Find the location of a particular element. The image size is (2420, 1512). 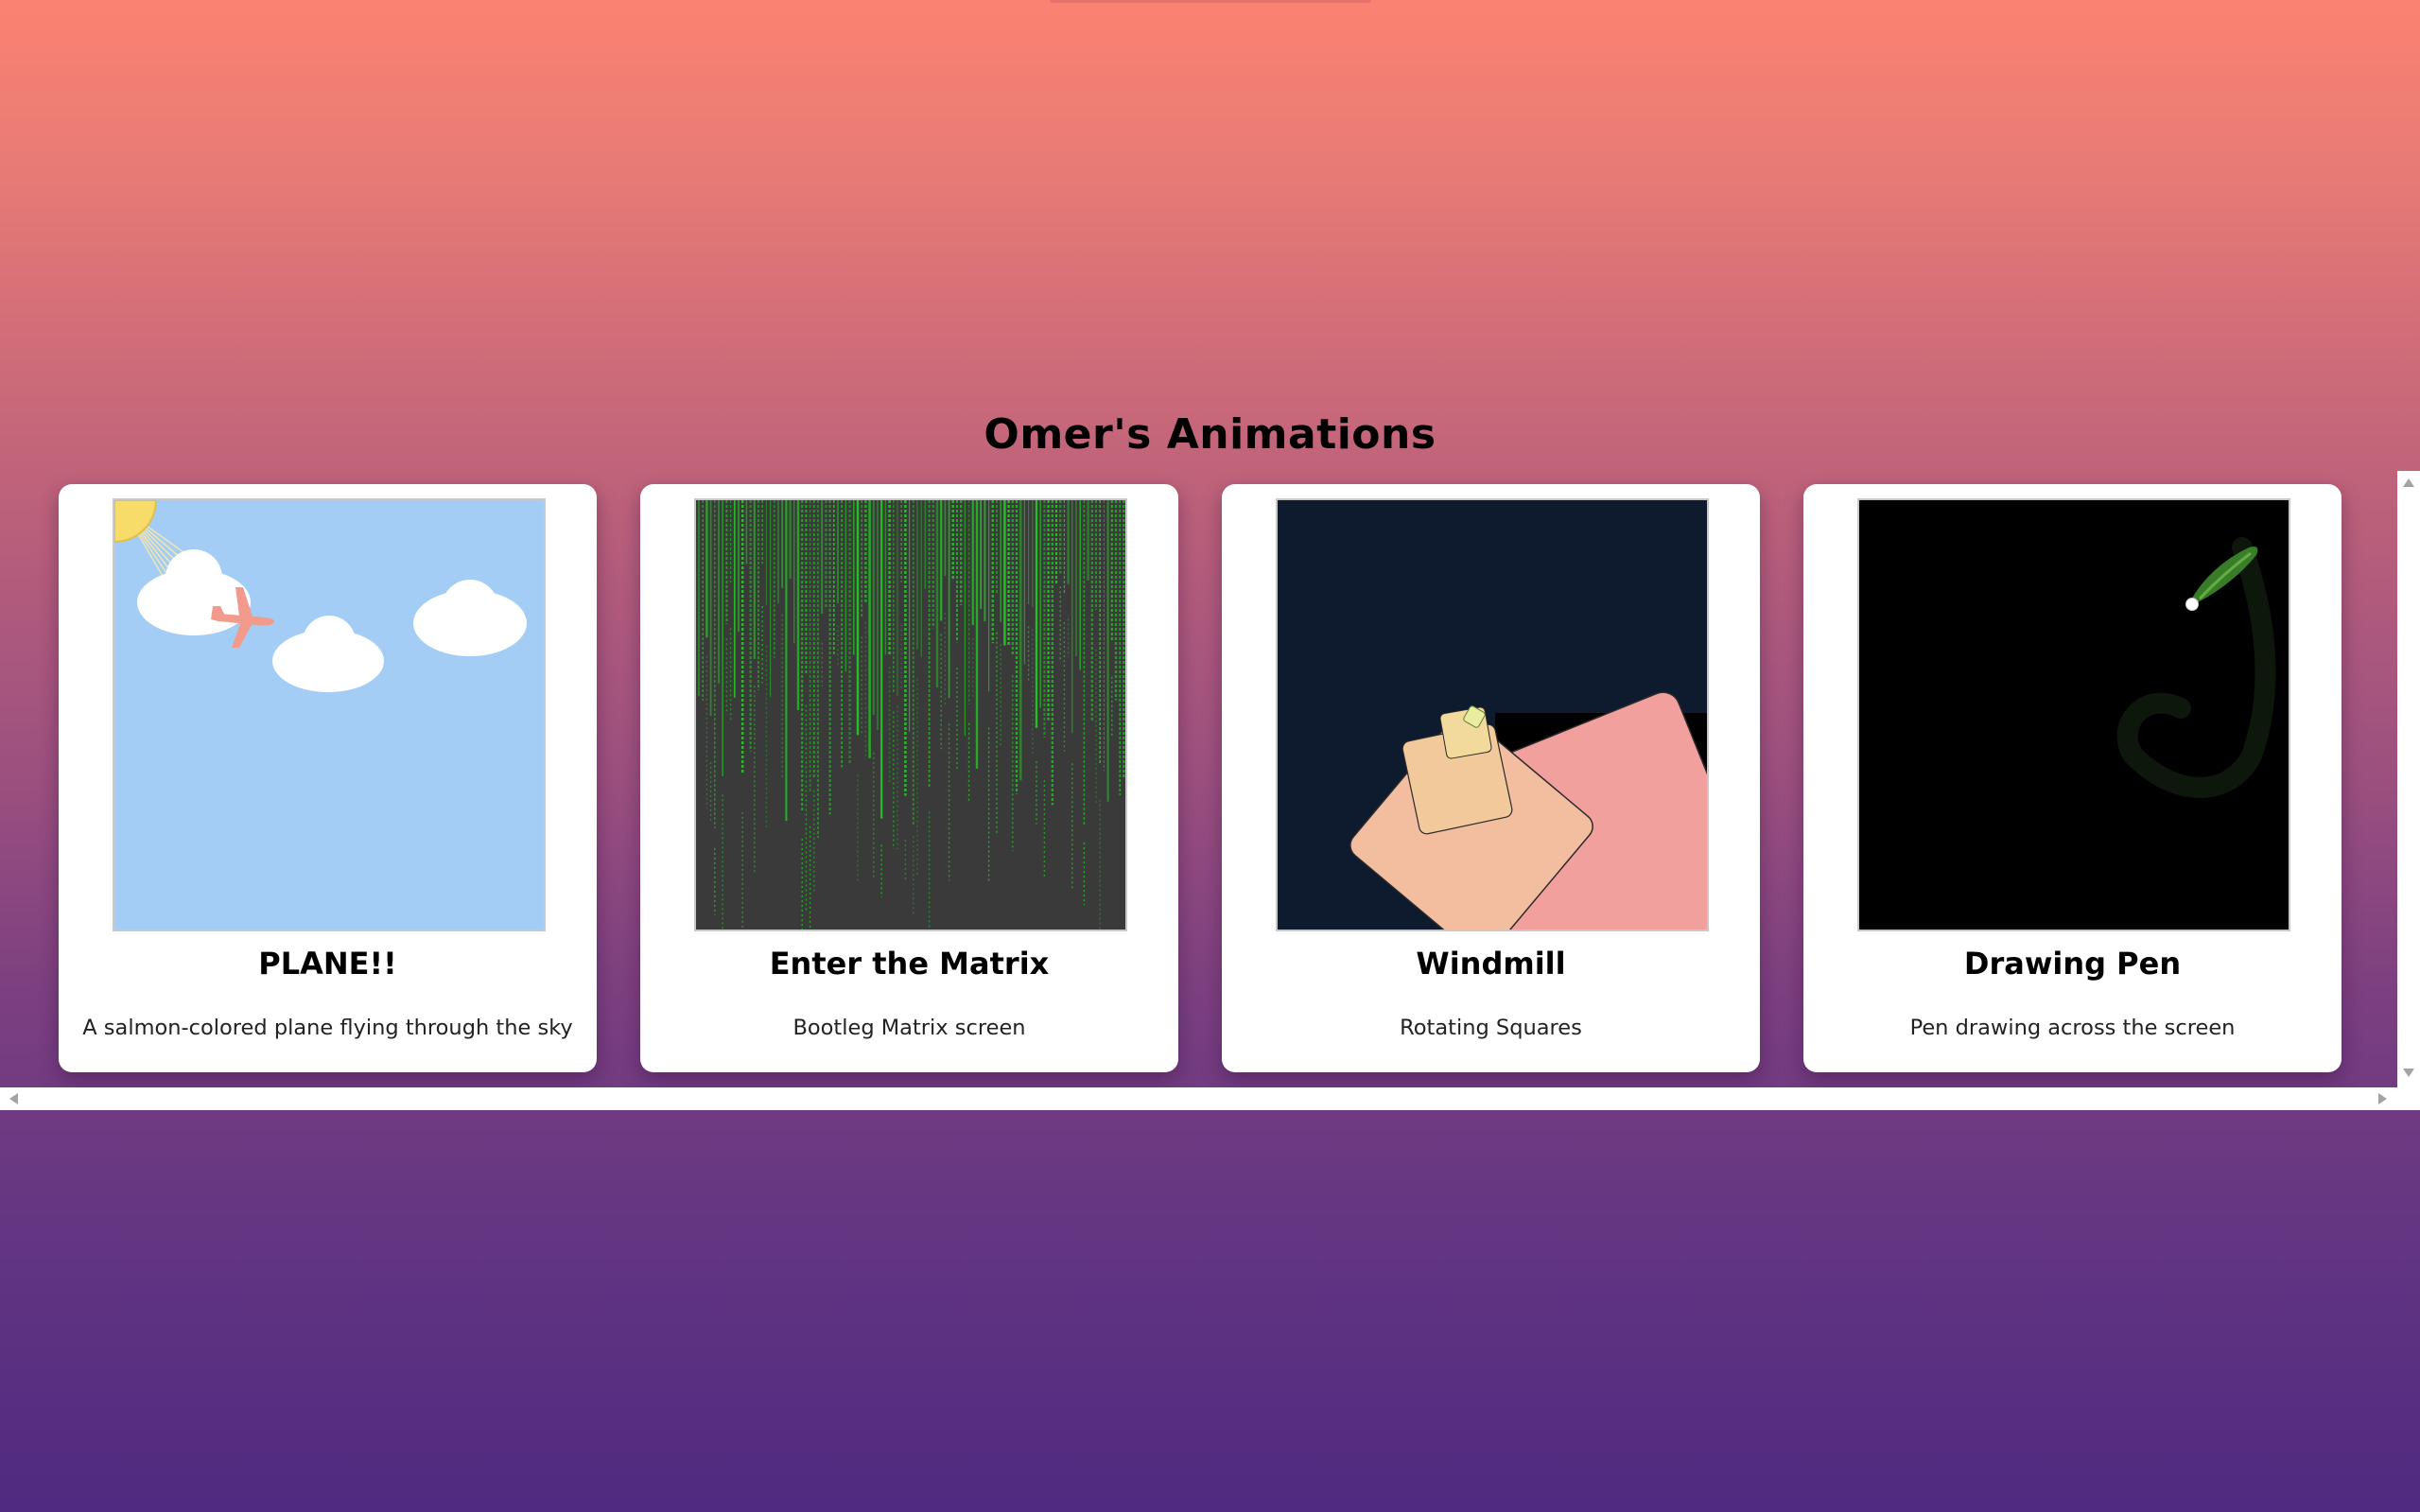

top-tab-edge is located at coordinates (1210, 1).